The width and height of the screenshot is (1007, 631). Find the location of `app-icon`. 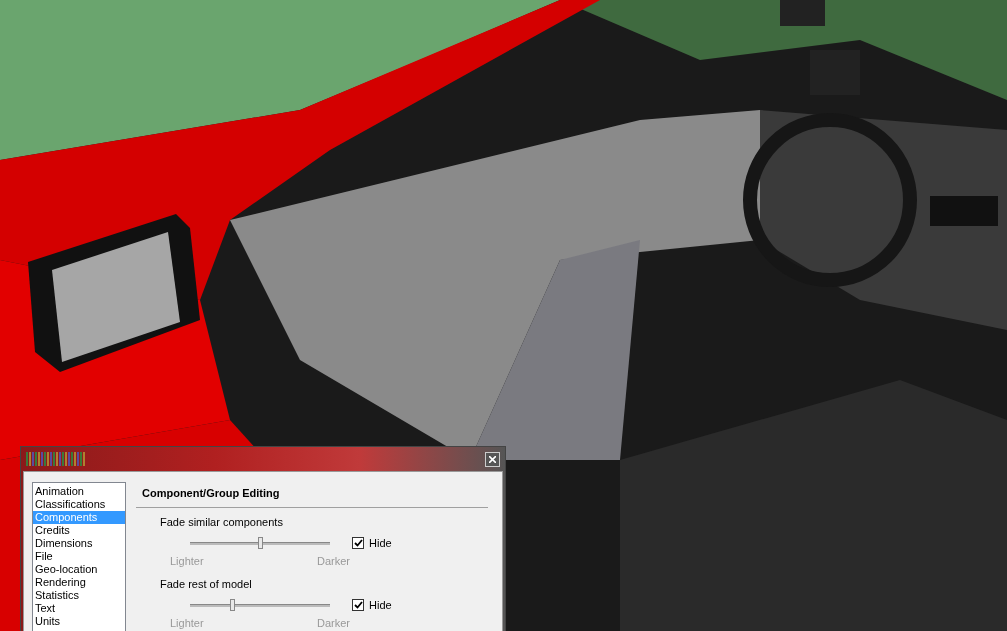

app-icon is located at coordinates (56, 459).